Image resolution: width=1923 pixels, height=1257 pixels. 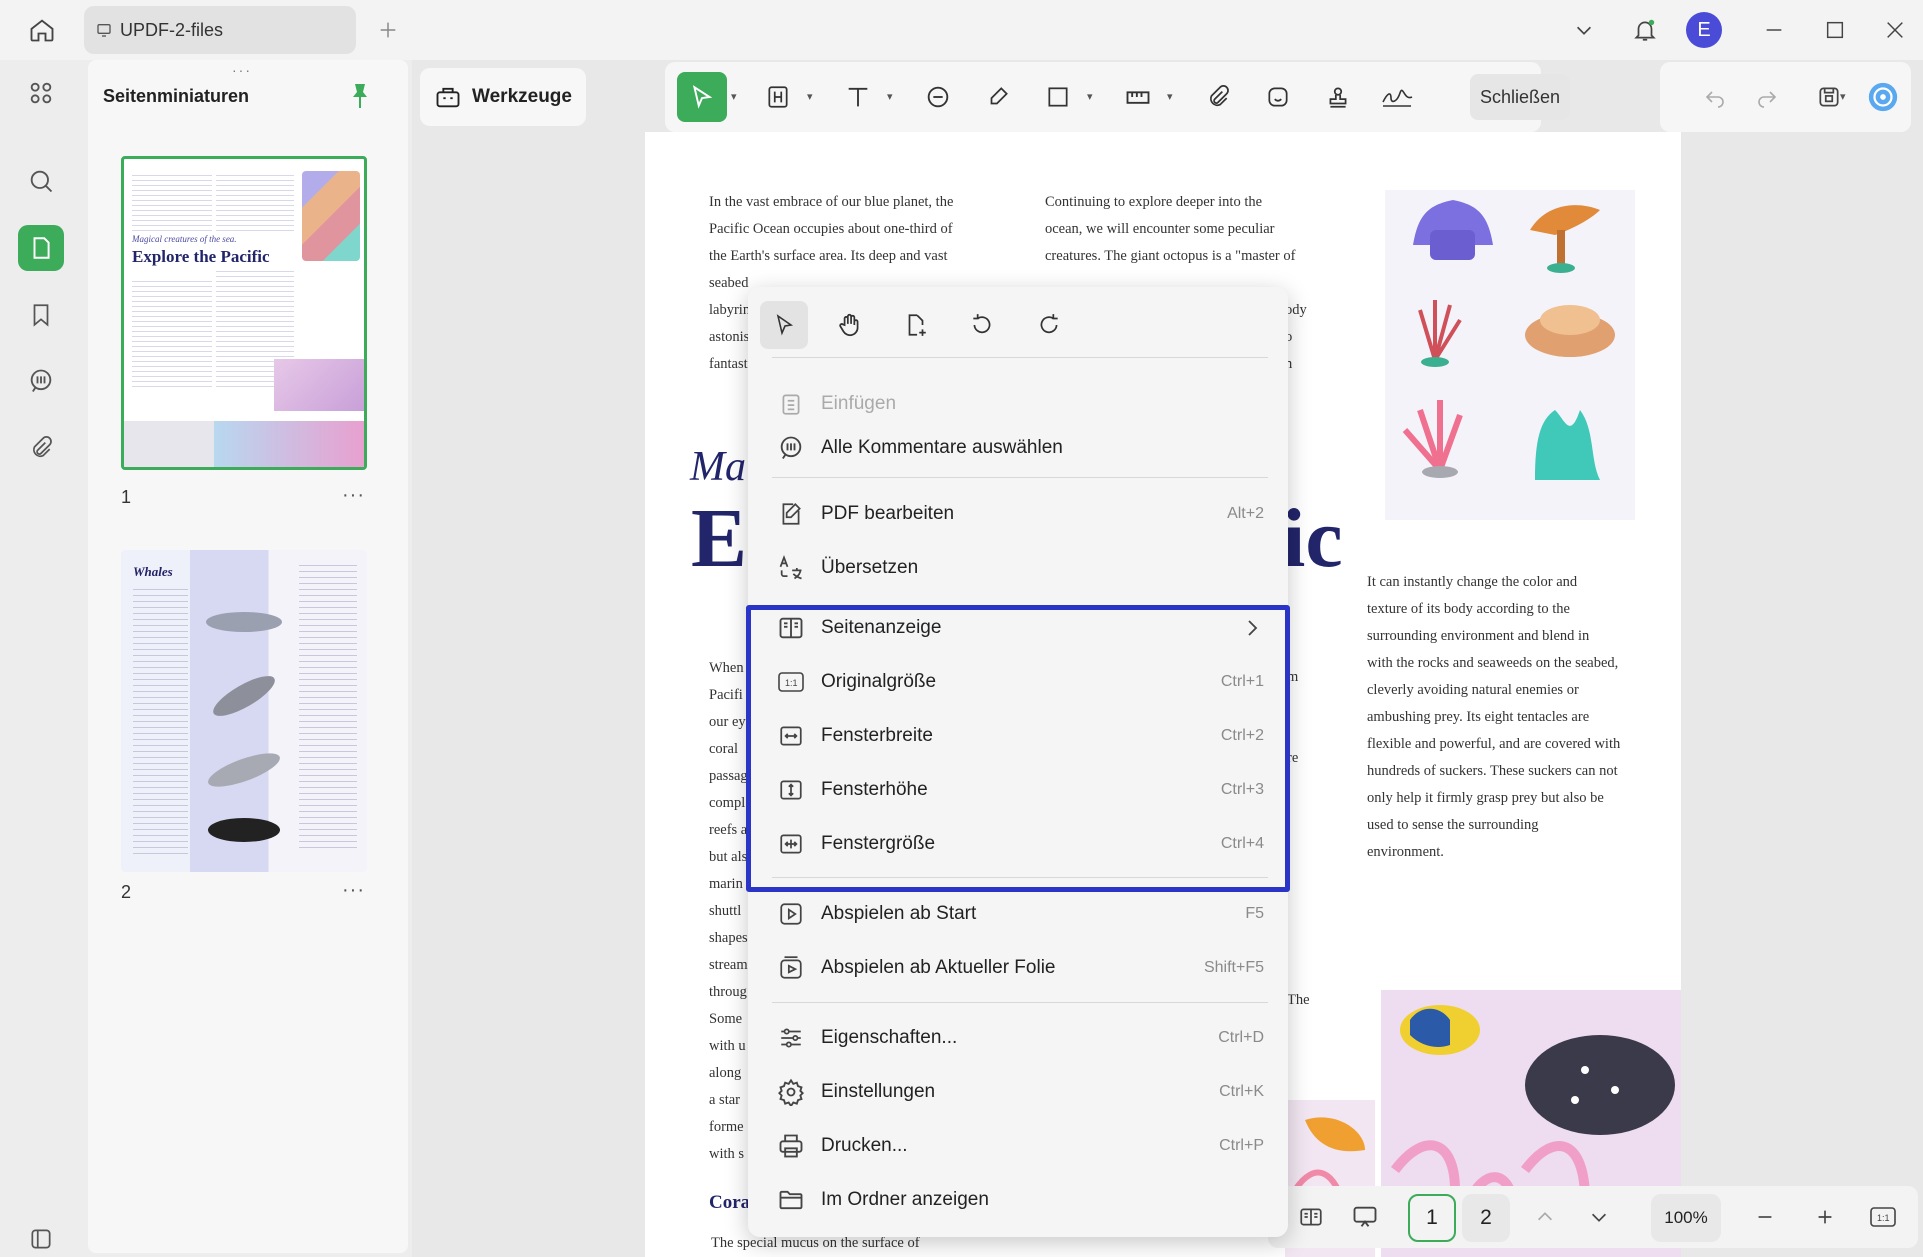 I want to click on new-tab-icon, so click(x=388, y=30).